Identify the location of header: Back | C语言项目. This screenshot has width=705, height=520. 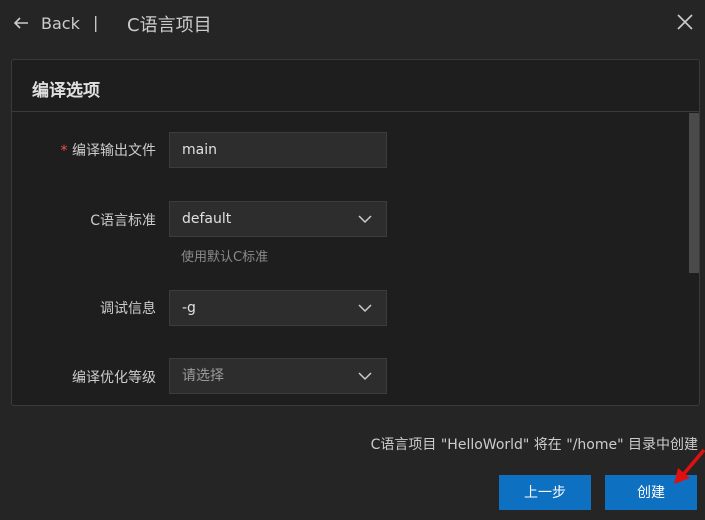
(352, 24).